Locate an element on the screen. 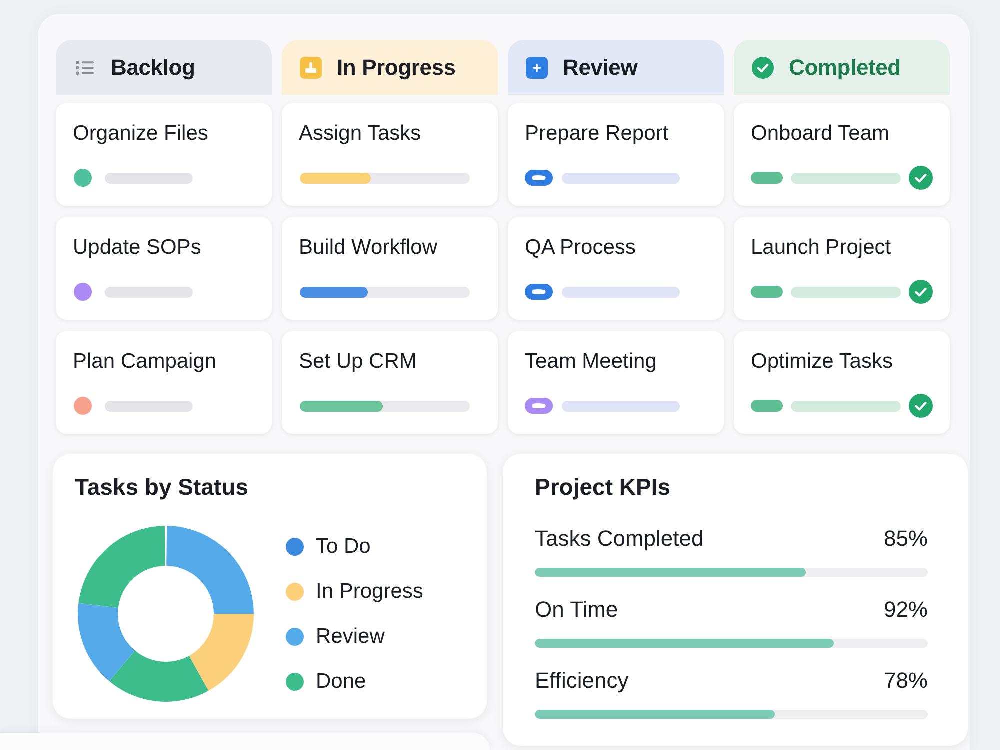 This screenshot has width=1000, height=750. card-title: Organize Files is located at coordinates (140, 134).